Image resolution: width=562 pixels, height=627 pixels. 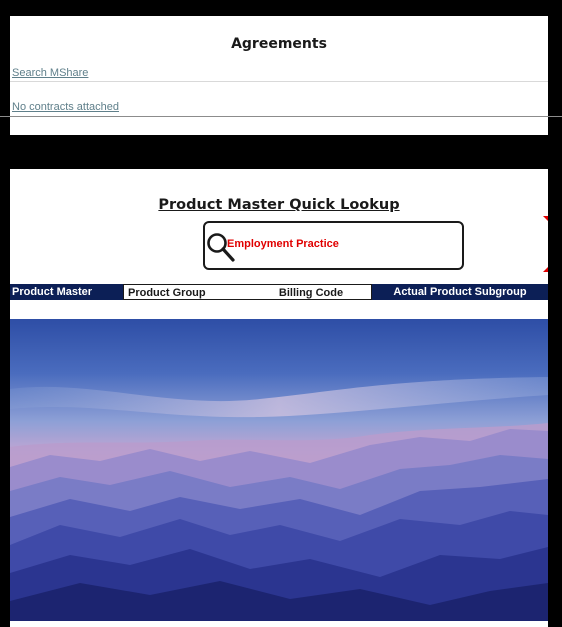 I want to click on column-header: Actual Product Subgroup, so click(x=460, y=292).